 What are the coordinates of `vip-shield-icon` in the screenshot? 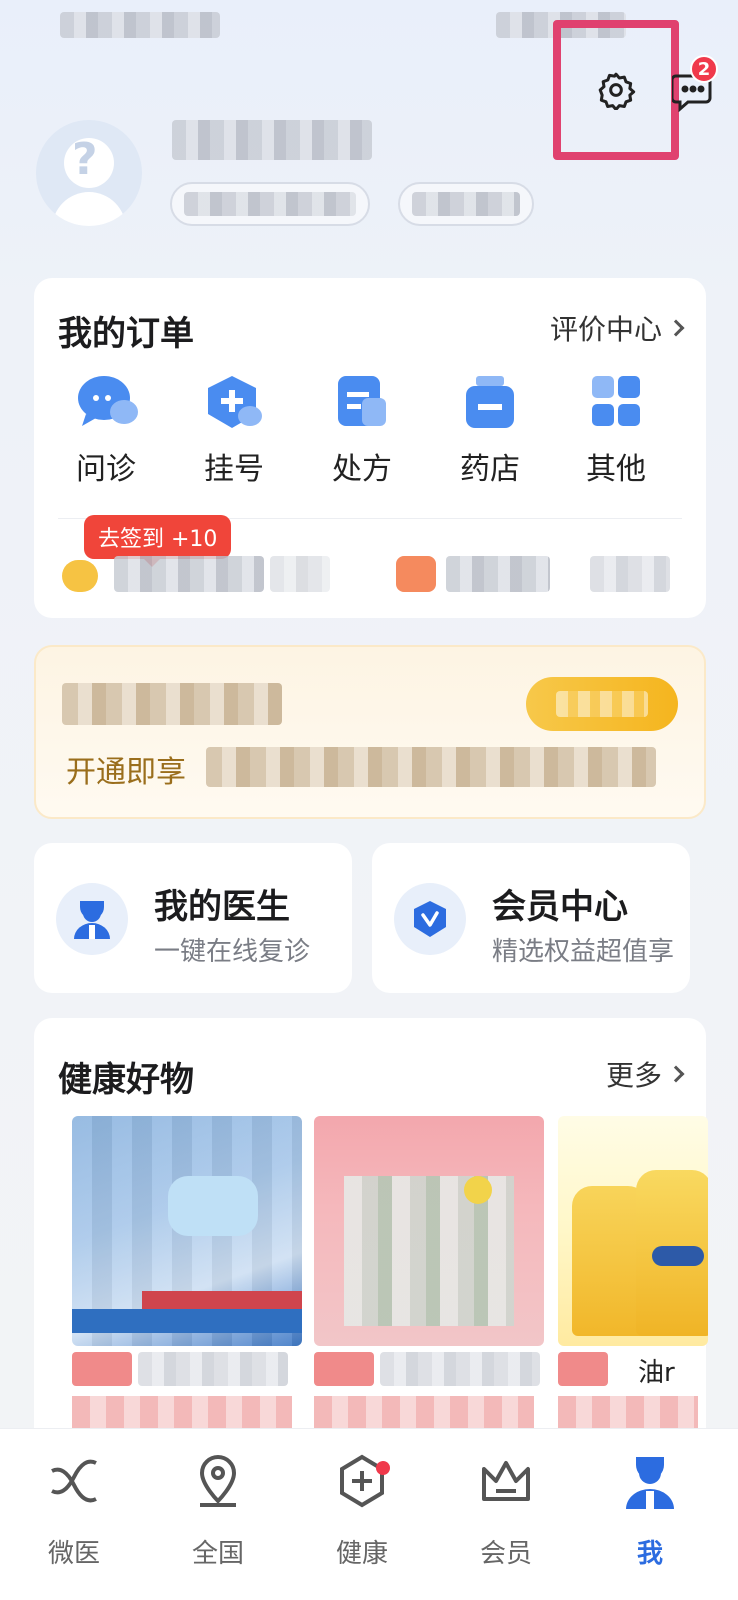 It's located at (430, 919).